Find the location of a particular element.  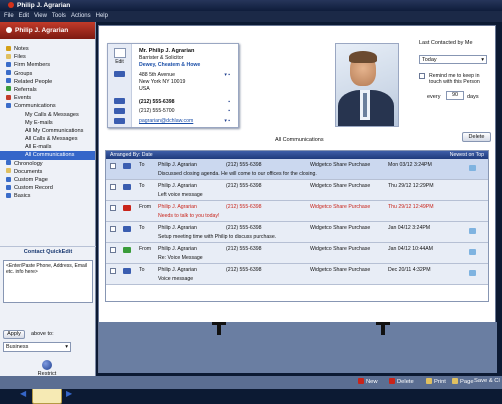

menu-edit: Edit is located at coordinates (24, 16).